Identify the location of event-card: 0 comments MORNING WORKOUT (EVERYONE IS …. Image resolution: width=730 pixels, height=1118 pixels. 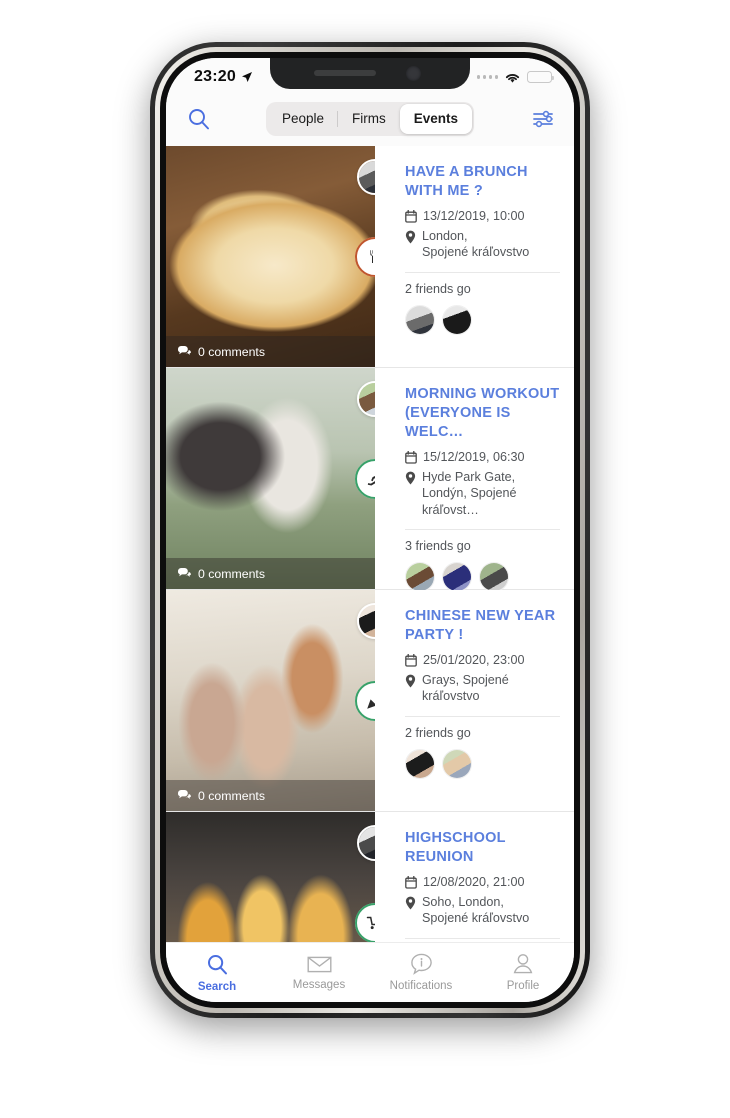
(370, 480).